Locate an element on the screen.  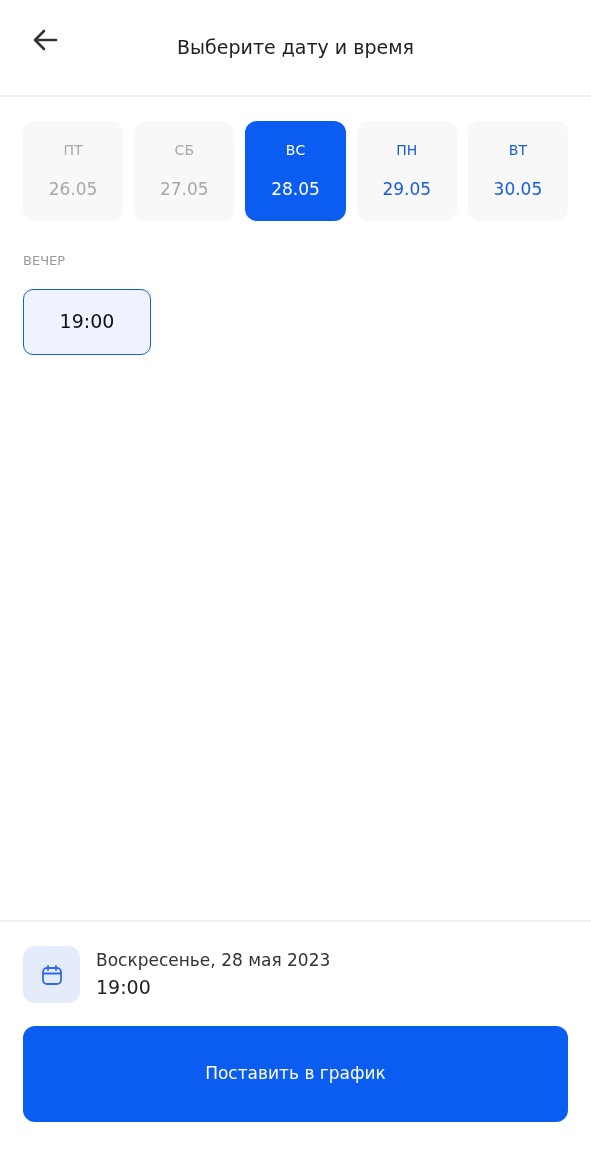
screen-title: Выберите дату и время is located at coordinates (295, 47).